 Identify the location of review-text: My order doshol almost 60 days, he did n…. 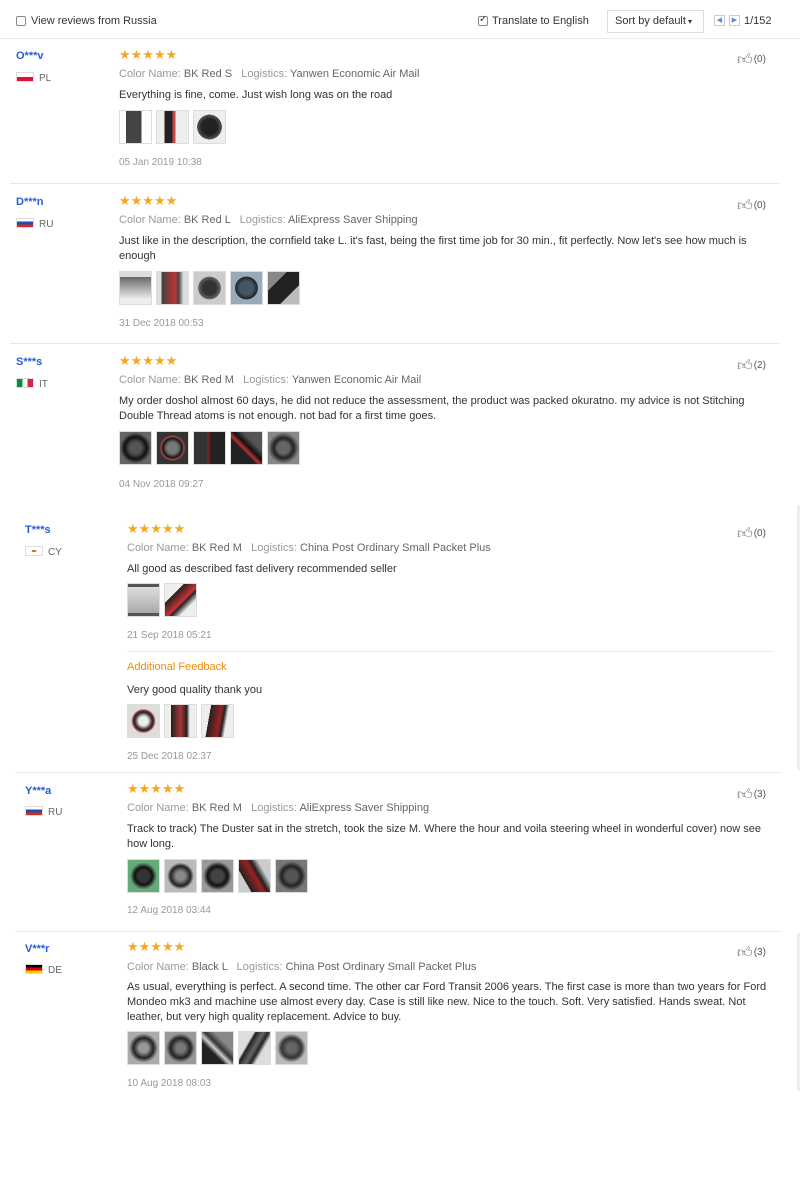
(432, 408).